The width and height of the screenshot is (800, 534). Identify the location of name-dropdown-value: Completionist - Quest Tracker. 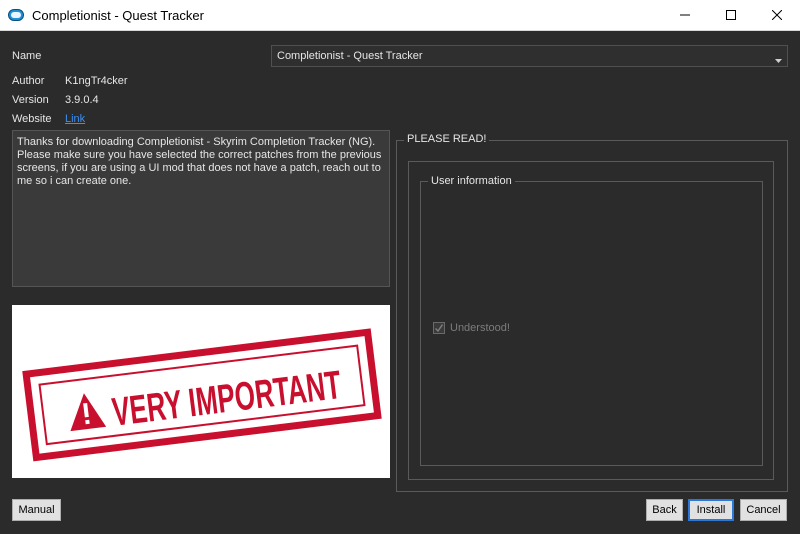
(350, 56).